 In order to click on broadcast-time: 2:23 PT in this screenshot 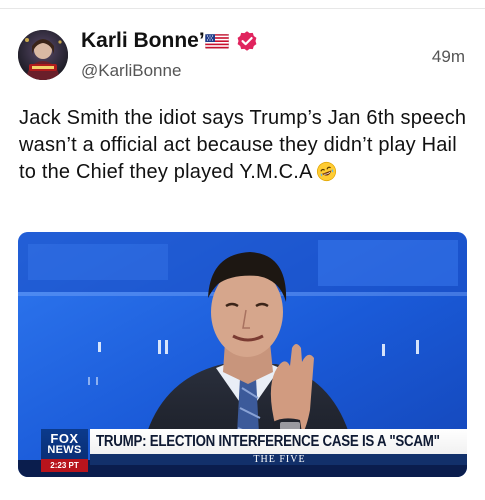, I will do `click(64, 465)`.